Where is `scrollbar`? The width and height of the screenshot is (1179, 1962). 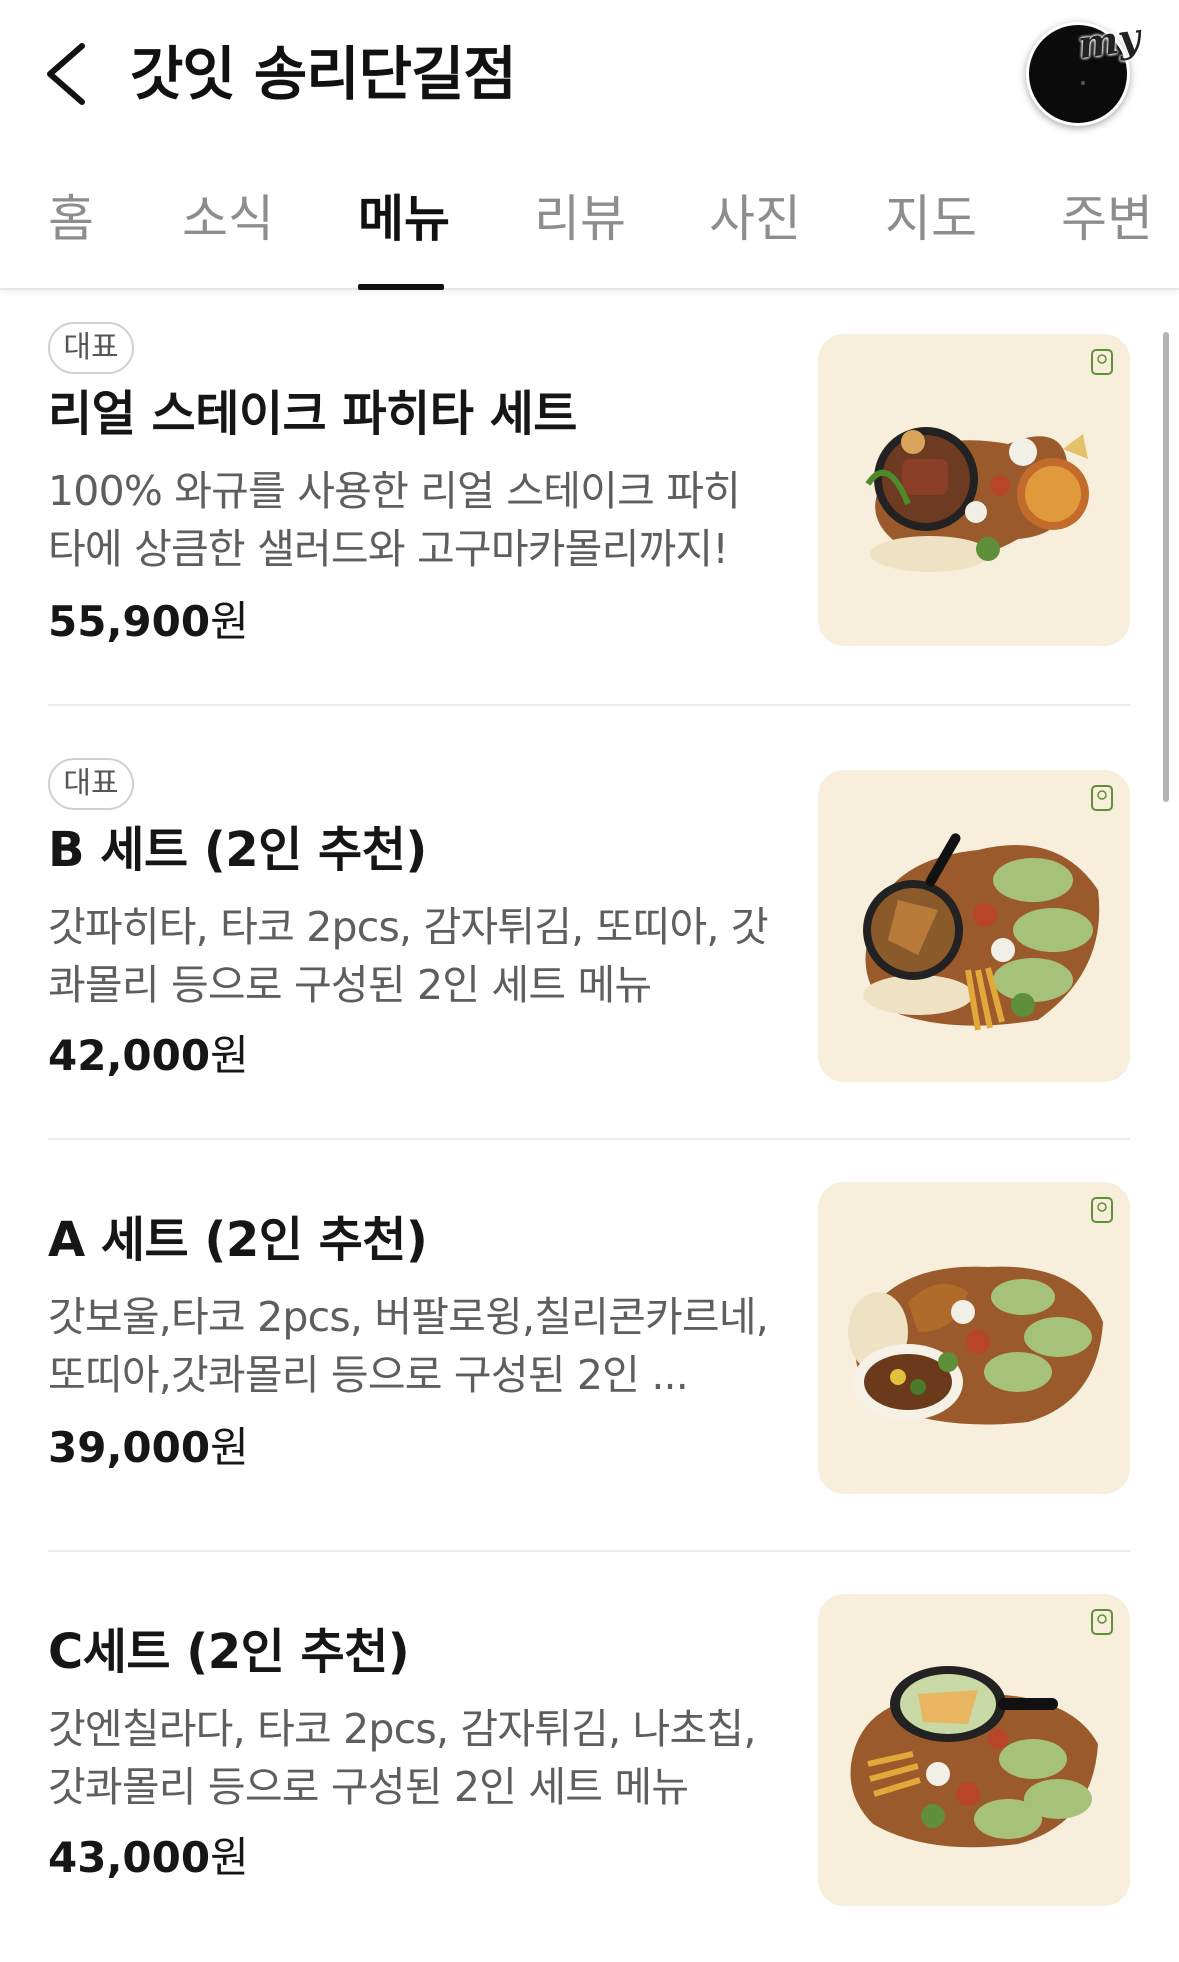 scrollbar is located at coordinates (1166, 567).